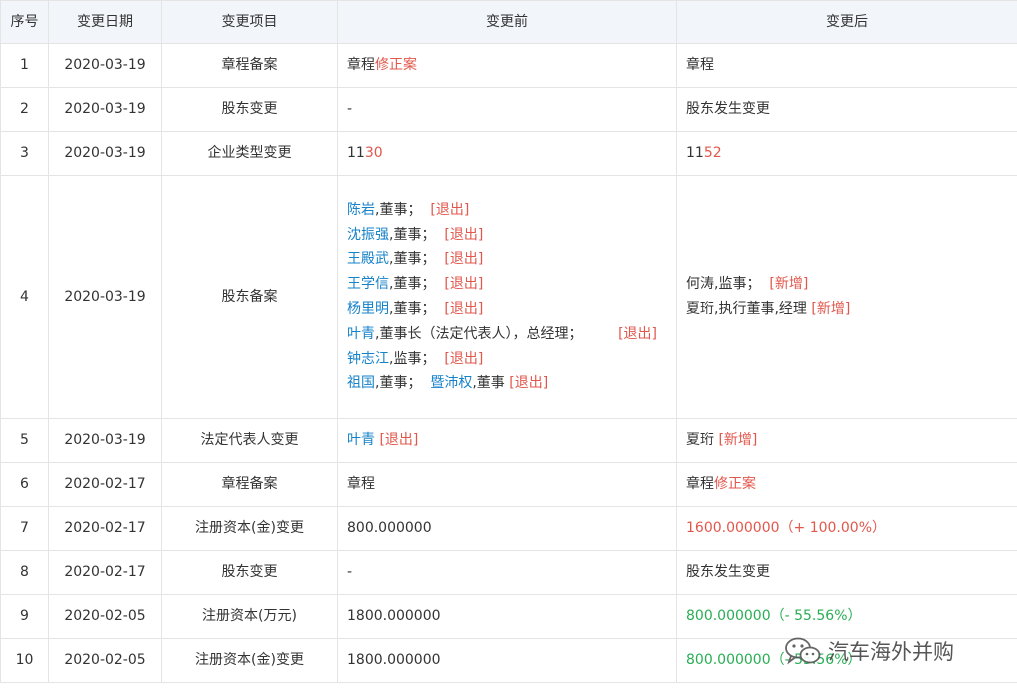 The width and height of the screenshot is (1017, 695). Describe the element at coordinates (368, 259) in the screenshot. I see `person-link: 王殿武` at that location.